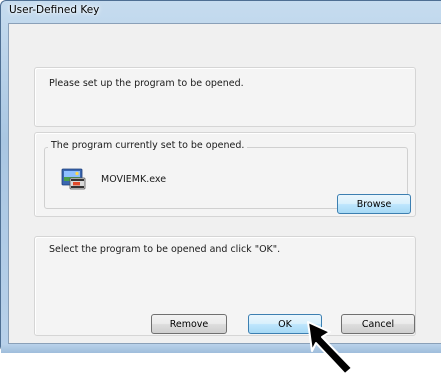 This screenshot has width=441, height=381. I want to click on browse-button: Browse, so click(374, 204).